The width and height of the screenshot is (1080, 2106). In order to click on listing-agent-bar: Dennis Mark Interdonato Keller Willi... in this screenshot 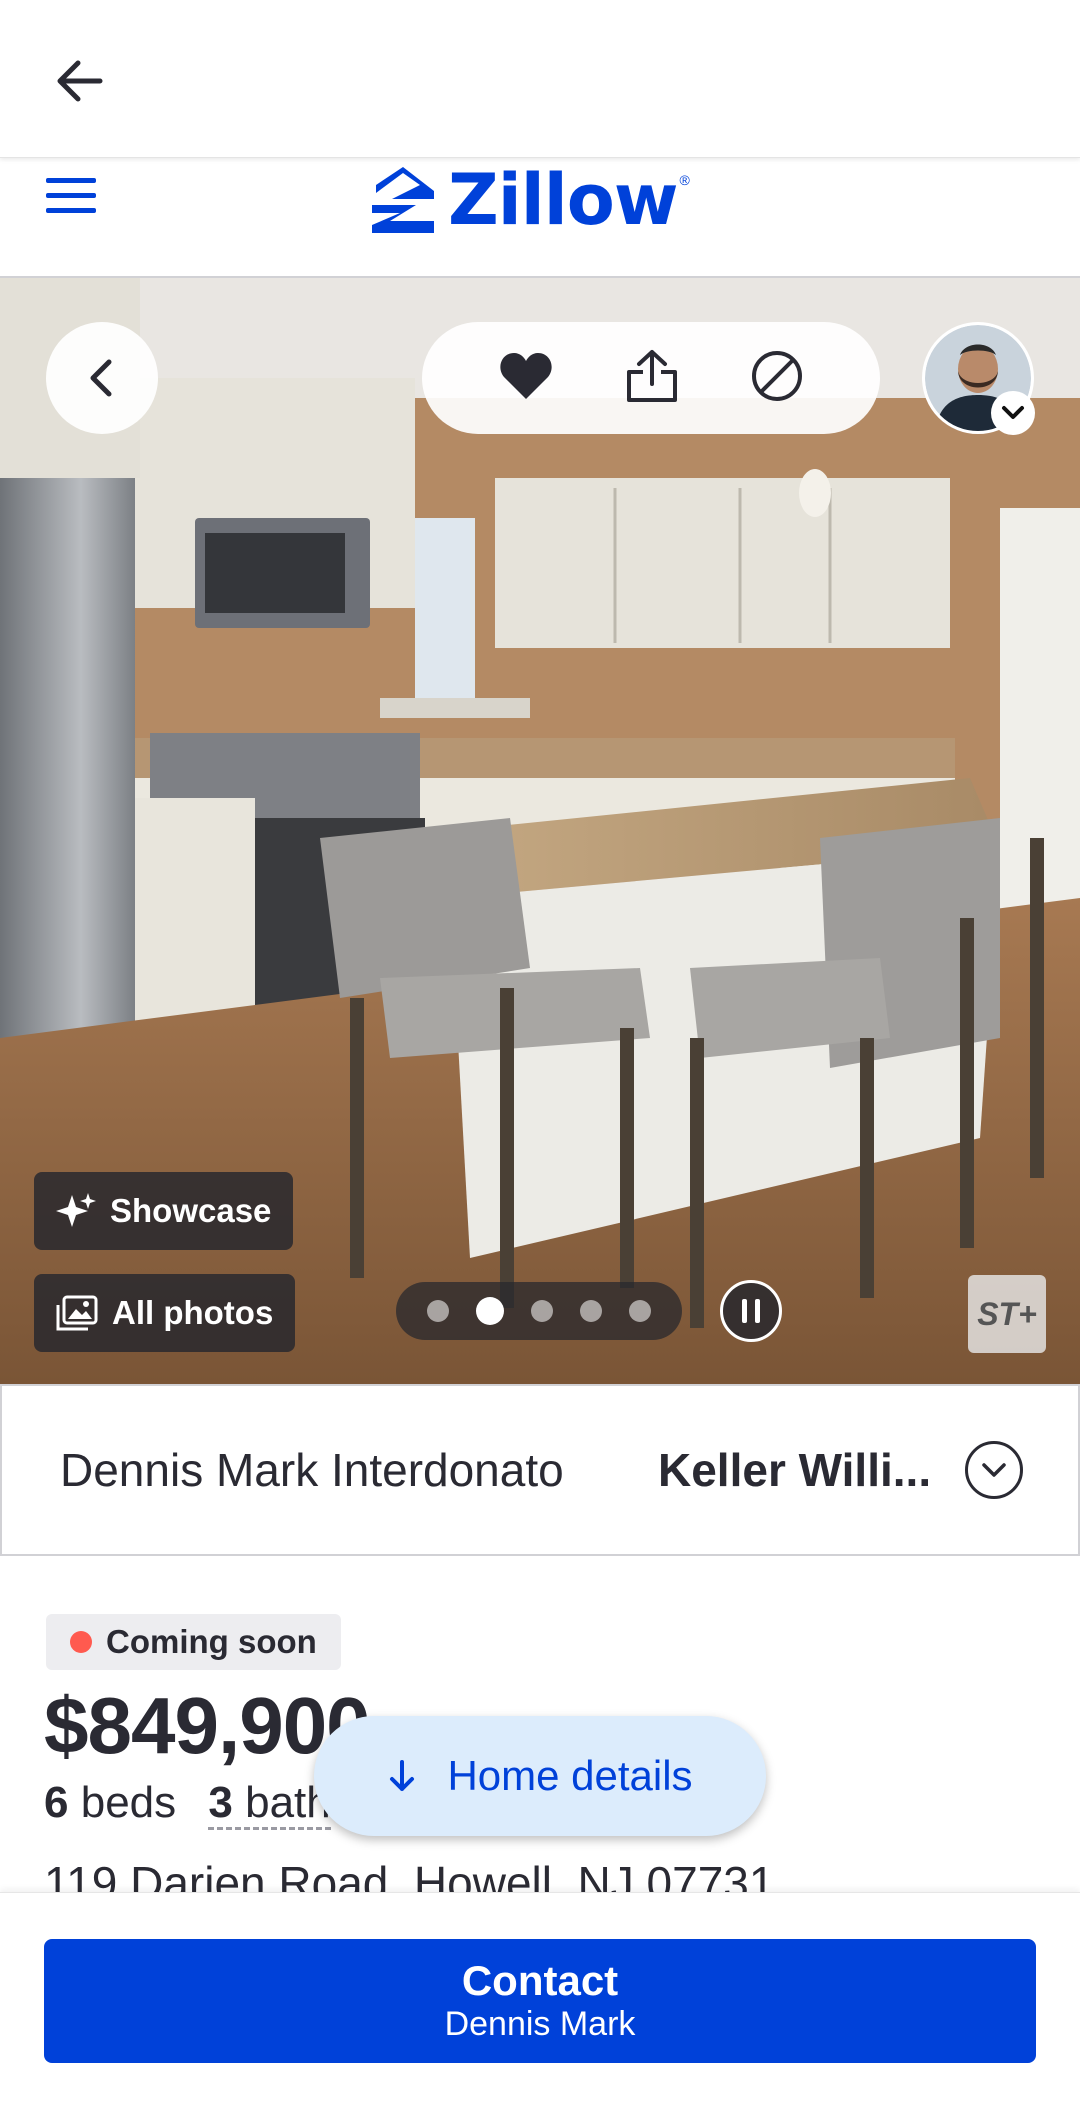, I will do `click(540, 1470)`.